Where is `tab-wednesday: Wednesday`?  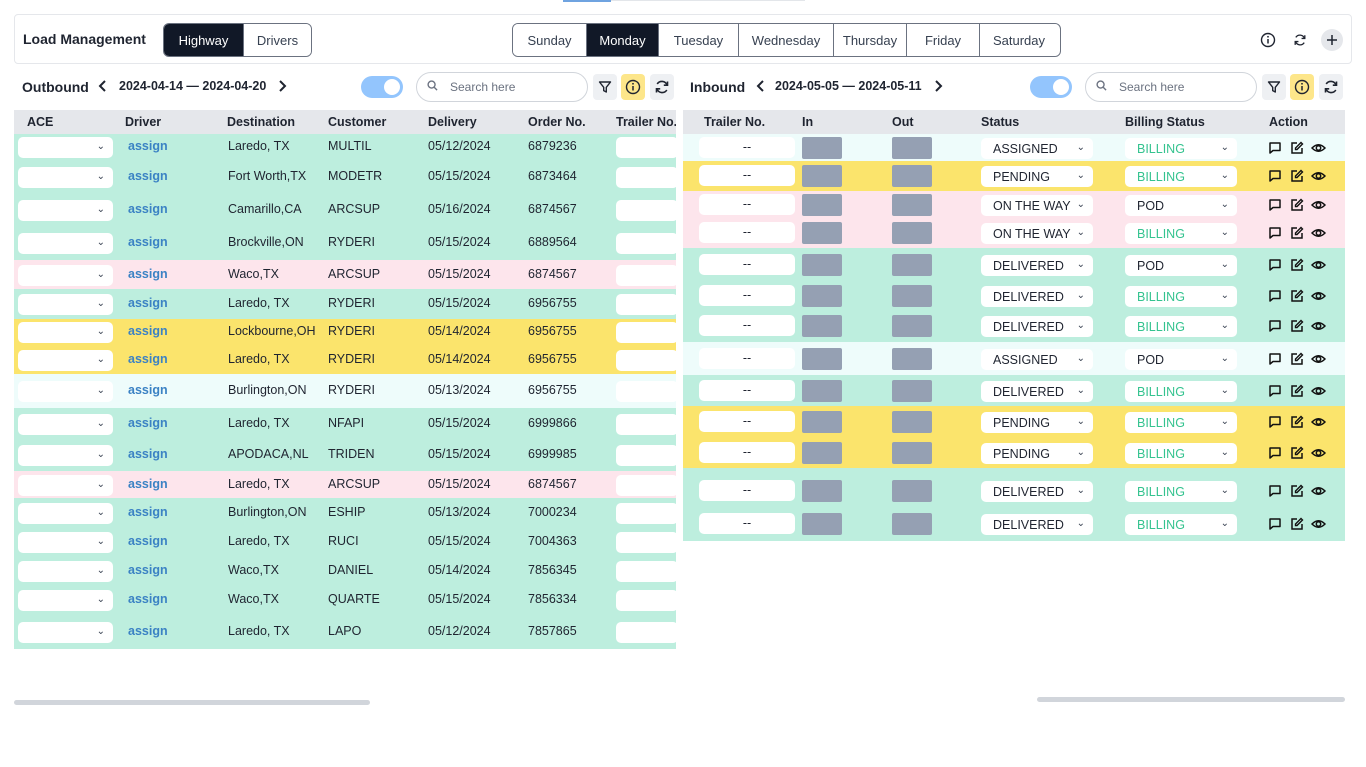 tab-wednesday: Wednesday is located at coordinates (785, 40).